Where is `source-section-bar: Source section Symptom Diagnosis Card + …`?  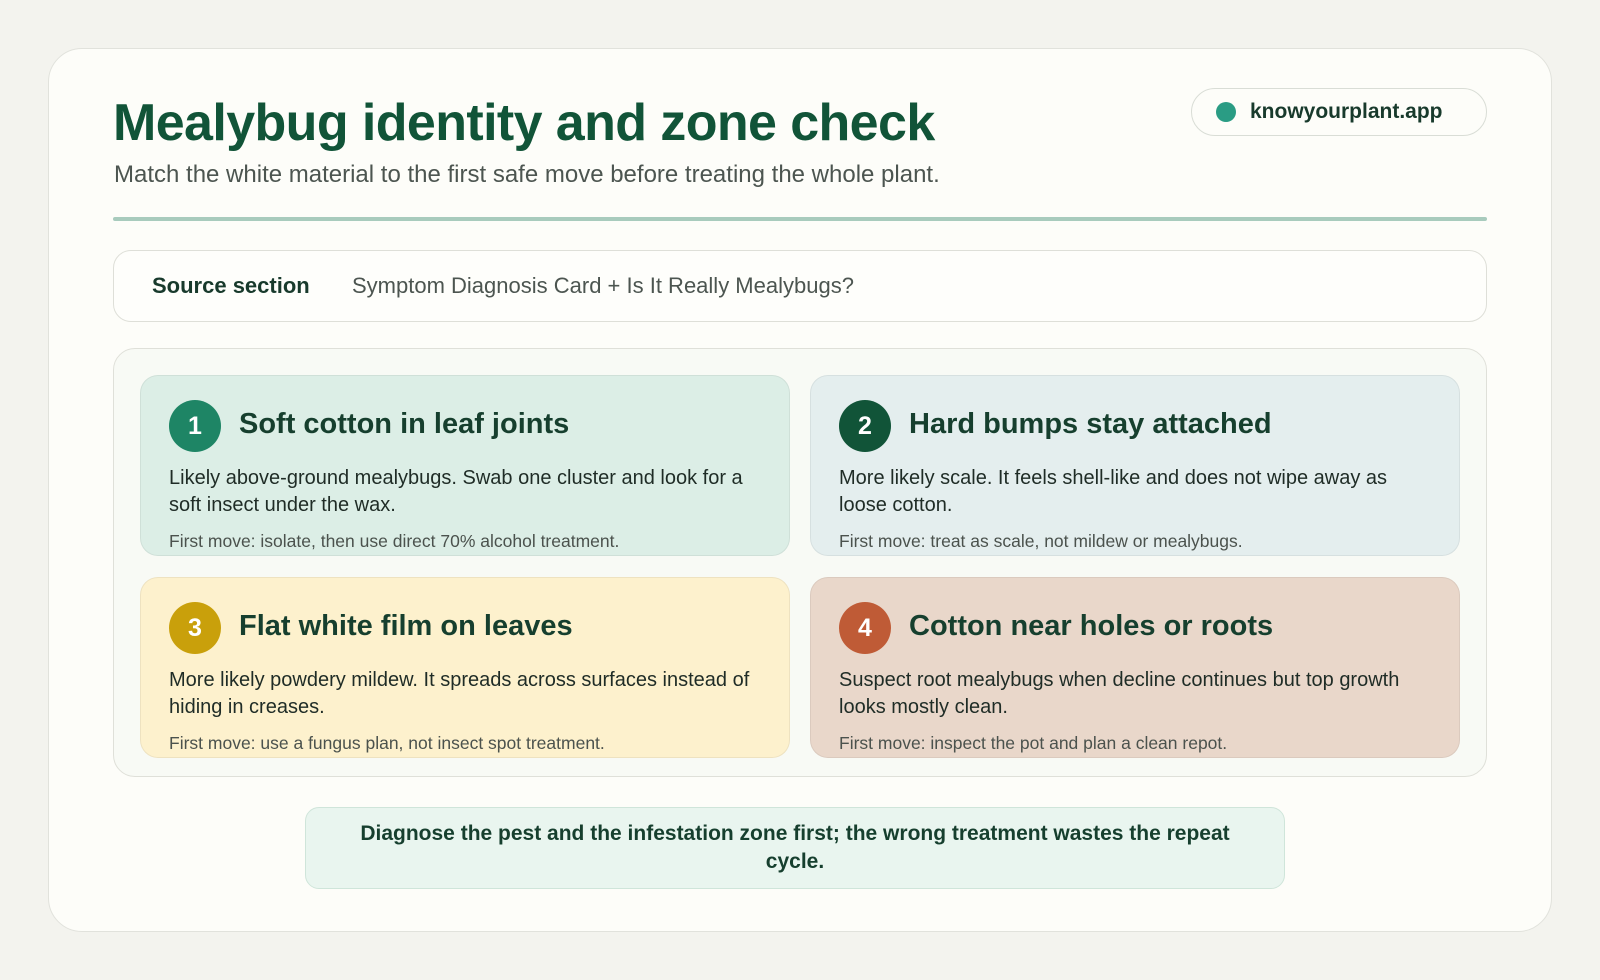
source-section-bar: Source section Symptom Diagnosis Card + … is located at coordinates (800, 286).